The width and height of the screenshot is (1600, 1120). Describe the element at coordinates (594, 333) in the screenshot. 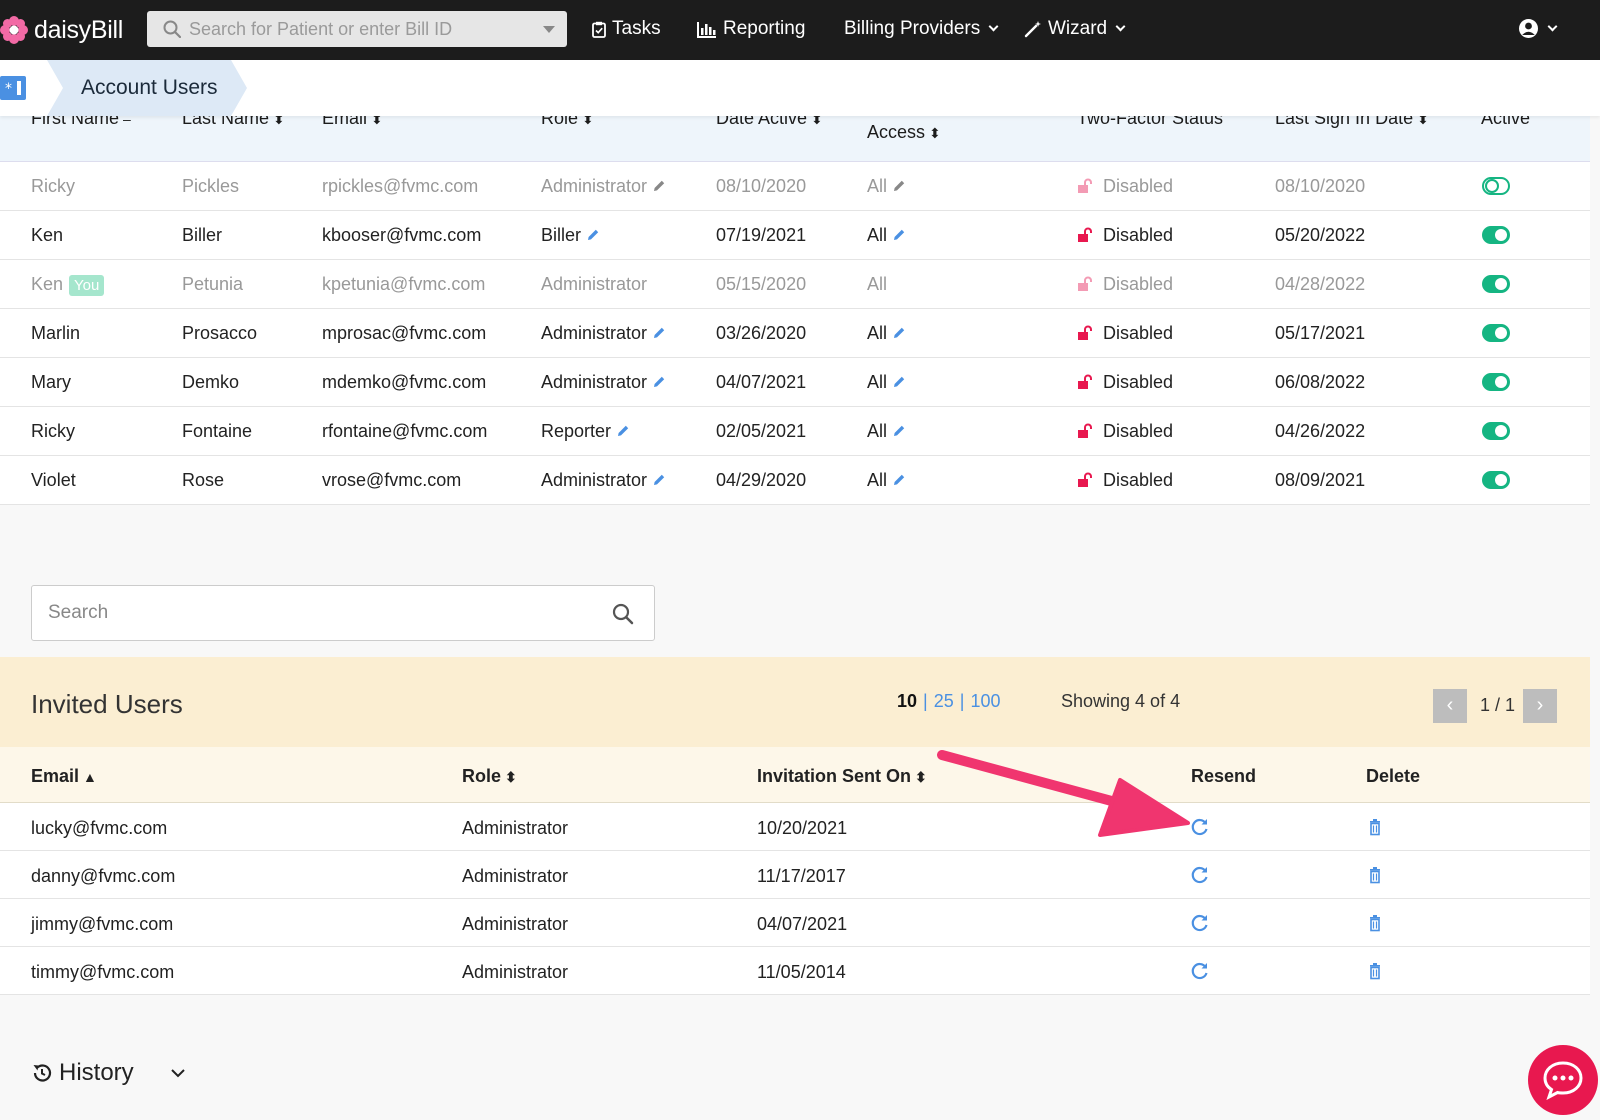

I see `role: Administrator` at that location.